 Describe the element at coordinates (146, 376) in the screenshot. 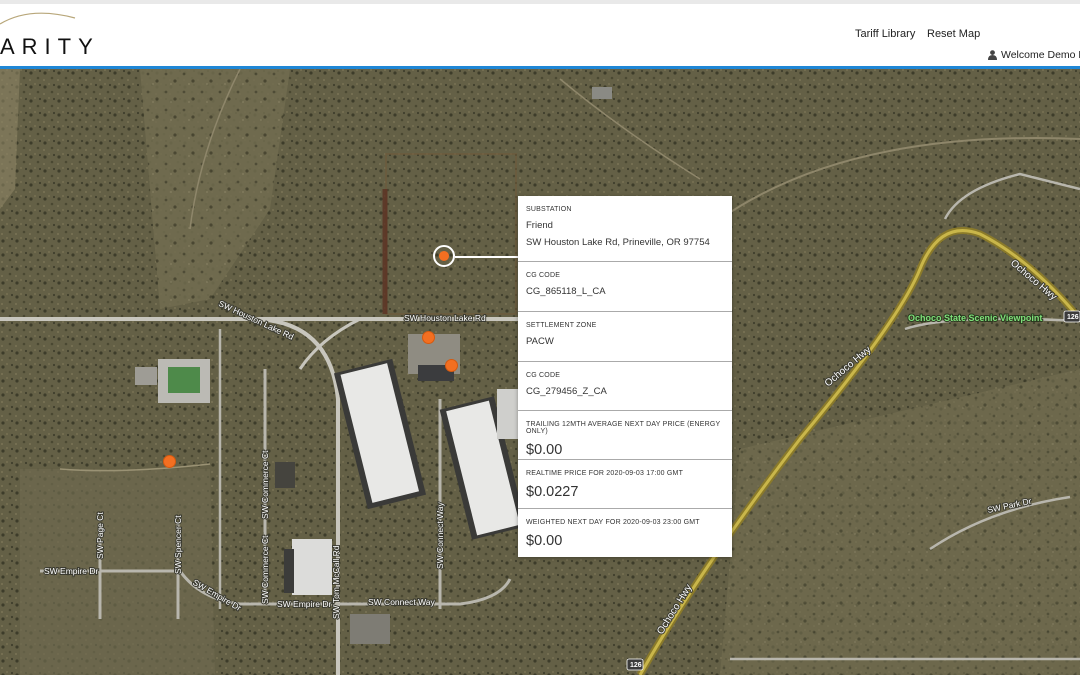

I see `building-west-annex` at that location.